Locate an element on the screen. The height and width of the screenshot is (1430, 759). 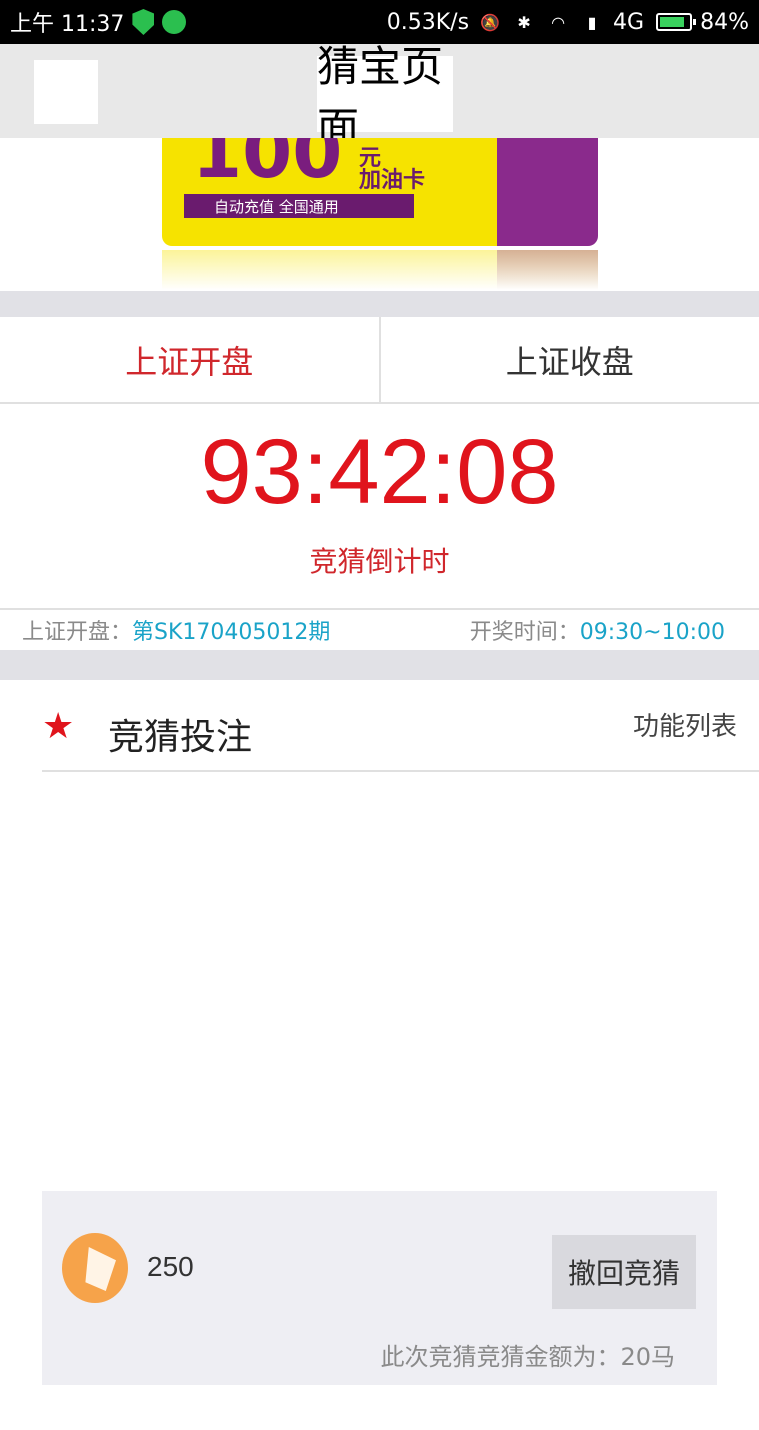
tab-open: 上证开盘 is located at coordinates (189, 359).